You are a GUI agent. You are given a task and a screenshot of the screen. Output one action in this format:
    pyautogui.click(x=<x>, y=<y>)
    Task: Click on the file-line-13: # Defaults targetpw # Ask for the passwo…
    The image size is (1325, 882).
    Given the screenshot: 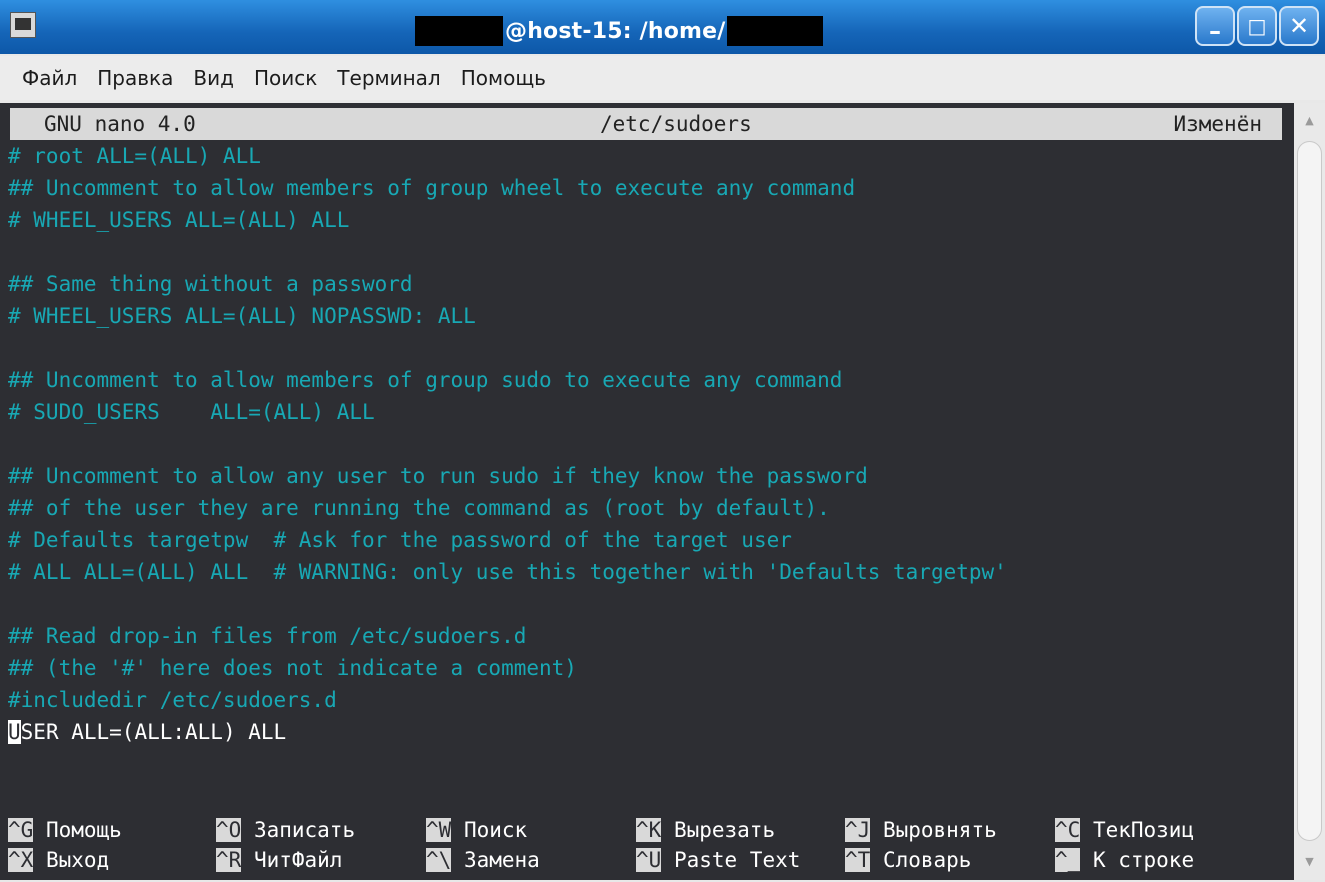 What is the action you would take?
    pyautogui.click(x=400, y=540)
    